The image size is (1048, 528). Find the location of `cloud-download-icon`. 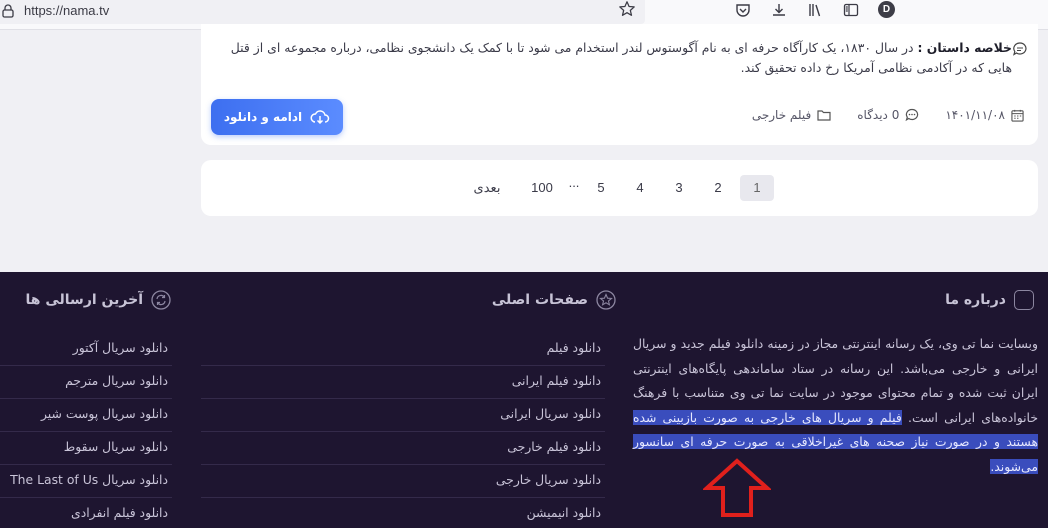

cloud-download-icon is located at coordinates (320, 117).